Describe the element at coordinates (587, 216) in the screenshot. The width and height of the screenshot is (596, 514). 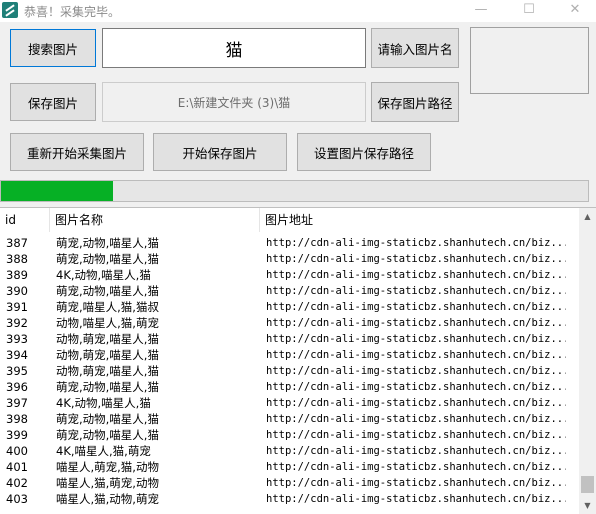
I see `scroll-up-icon: ▲` at that location.